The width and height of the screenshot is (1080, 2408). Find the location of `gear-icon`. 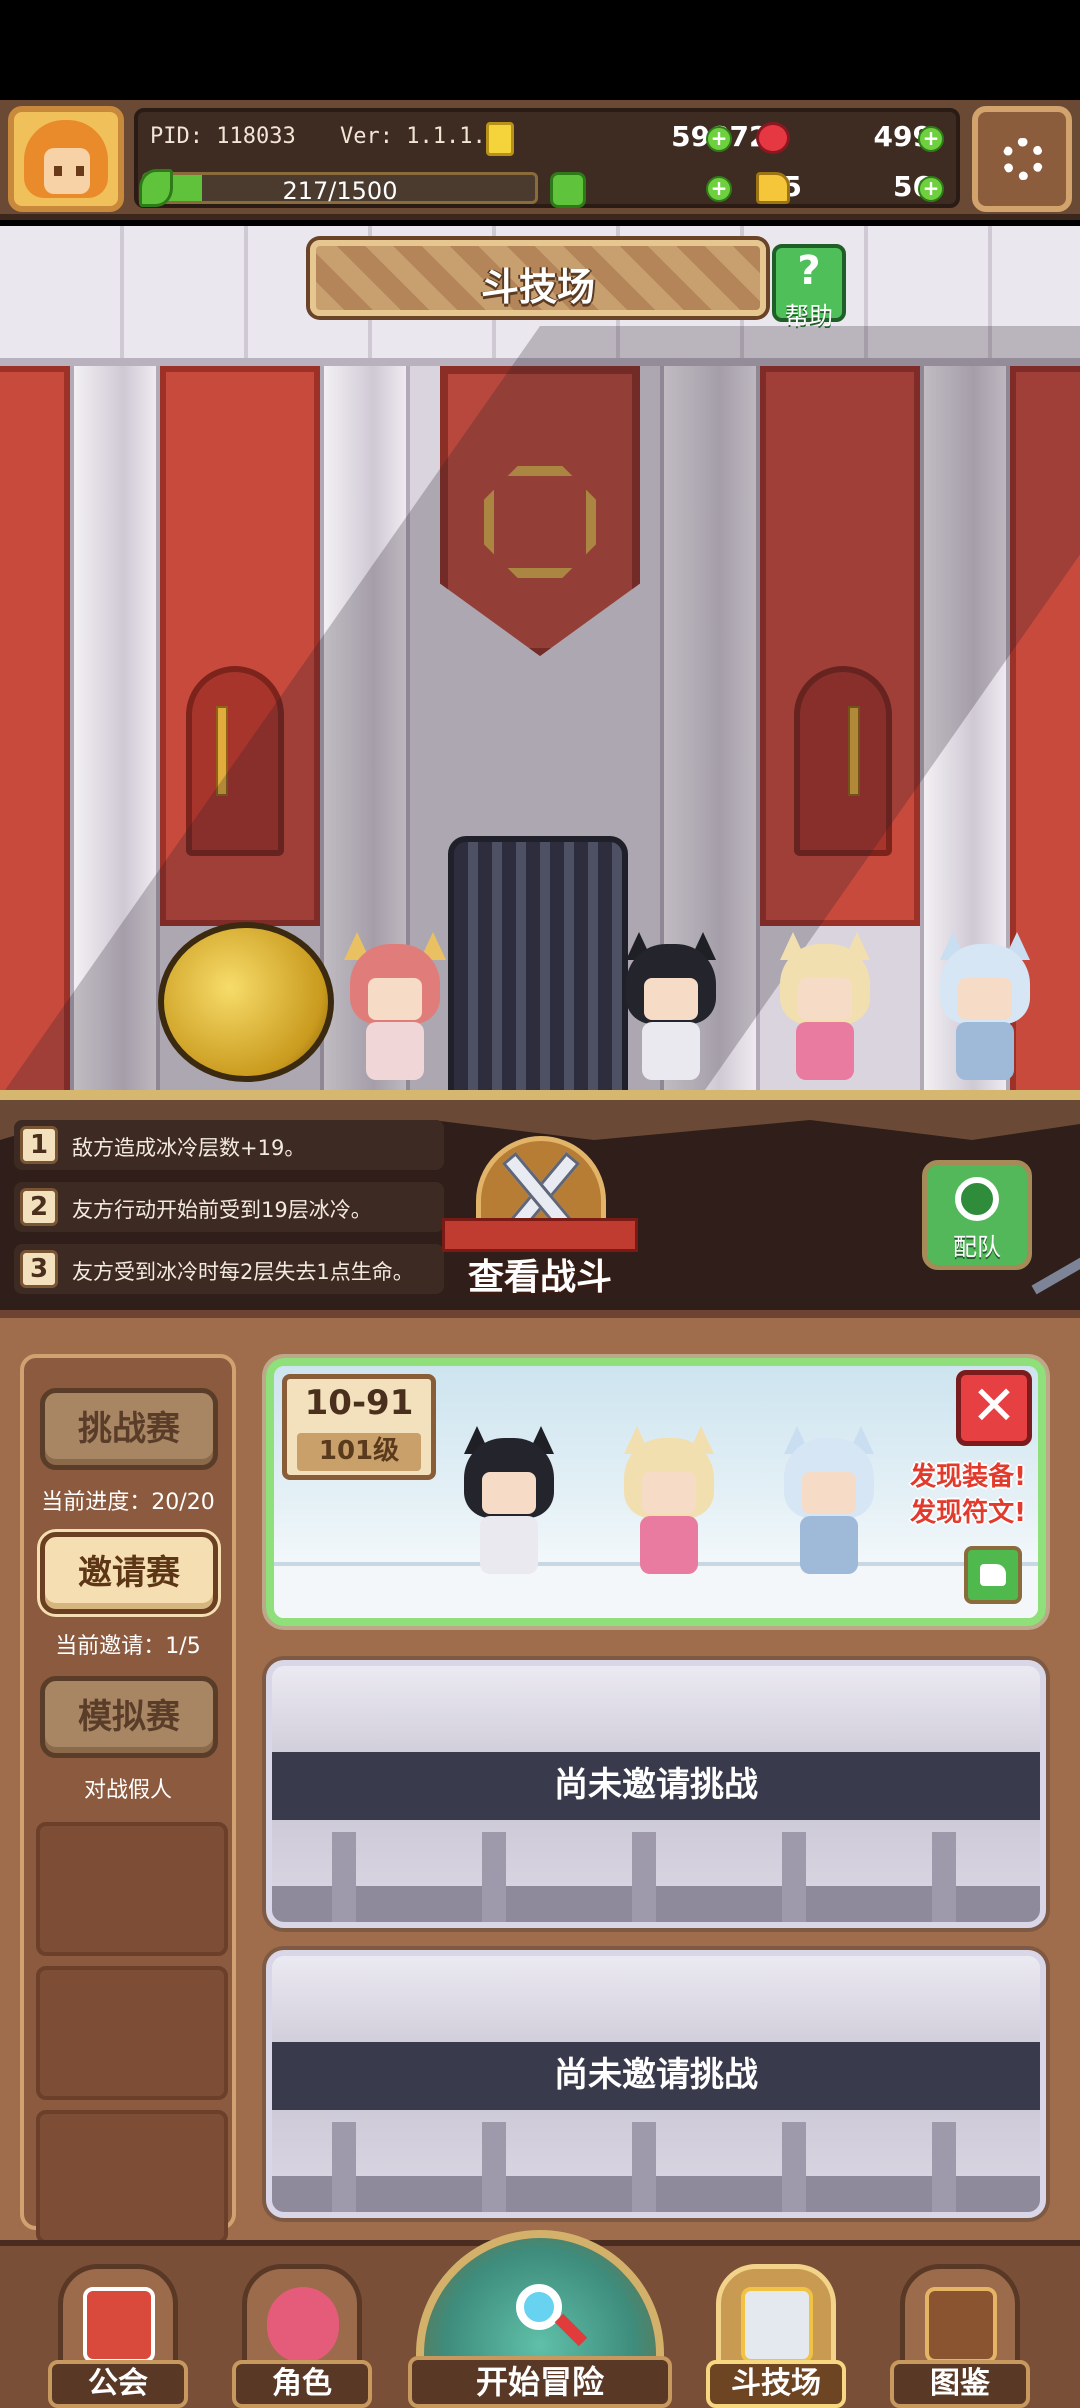

gear-icon is located at coordinates (1023, 159).